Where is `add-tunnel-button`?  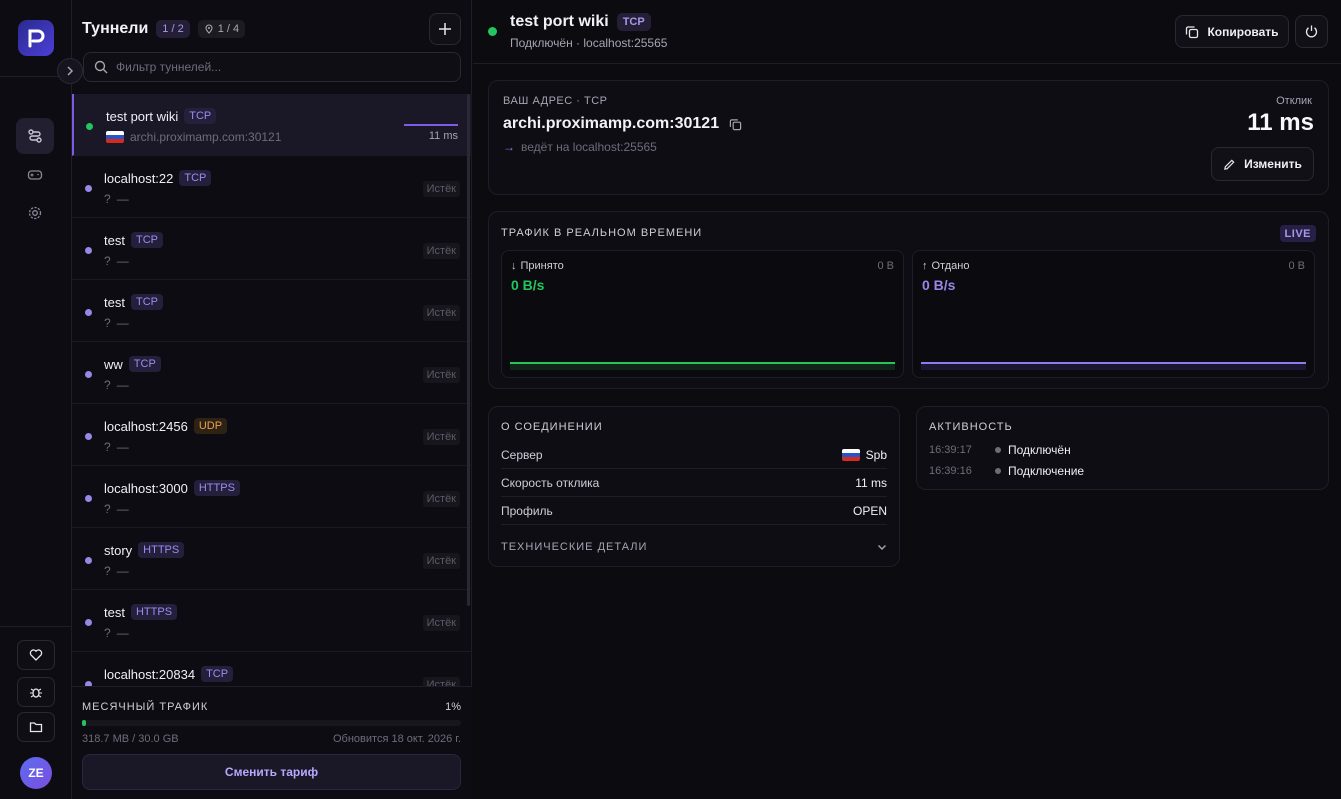 add-tunnel-button is located at coordinates (445, 29).